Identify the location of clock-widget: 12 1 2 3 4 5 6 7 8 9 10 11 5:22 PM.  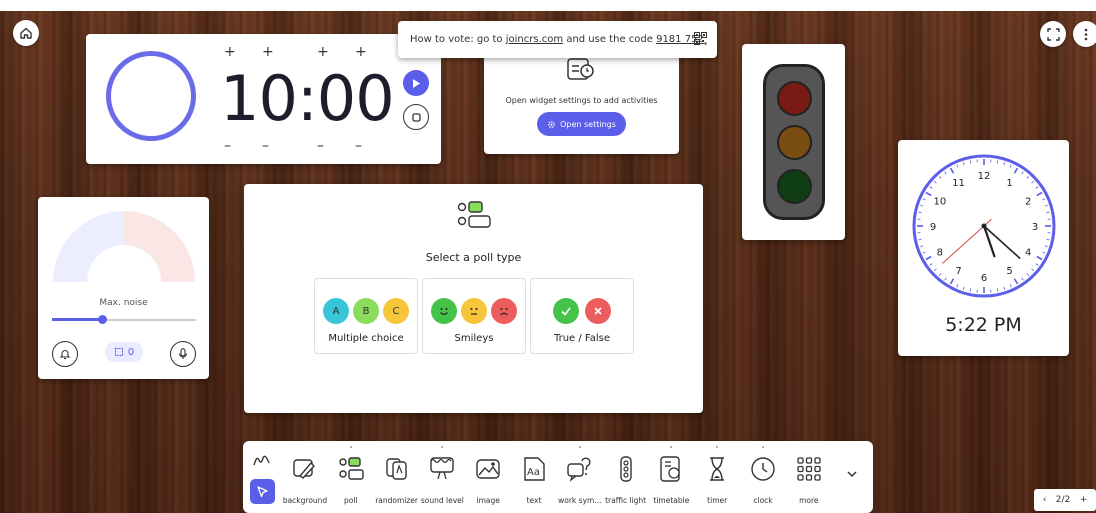
(983, 248).